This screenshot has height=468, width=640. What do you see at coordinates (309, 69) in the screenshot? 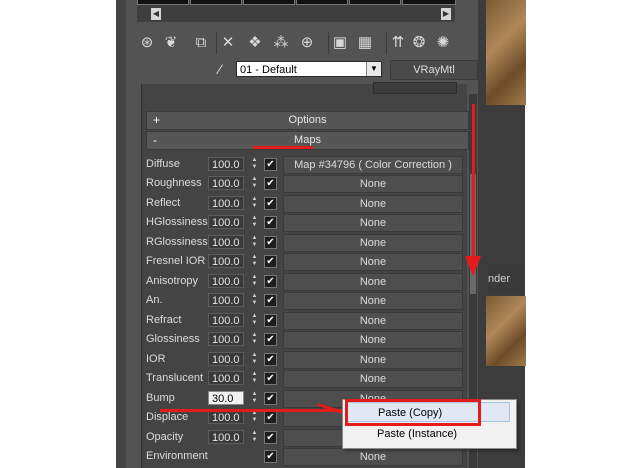
I see `material-name-field: 01 - Default ▼` at bounding box center [309, 69].